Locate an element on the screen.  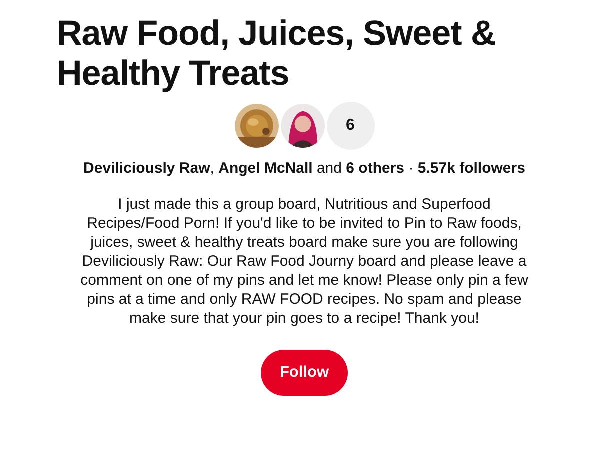
collaborator-count: 6 is located at coordinates (350, 126).